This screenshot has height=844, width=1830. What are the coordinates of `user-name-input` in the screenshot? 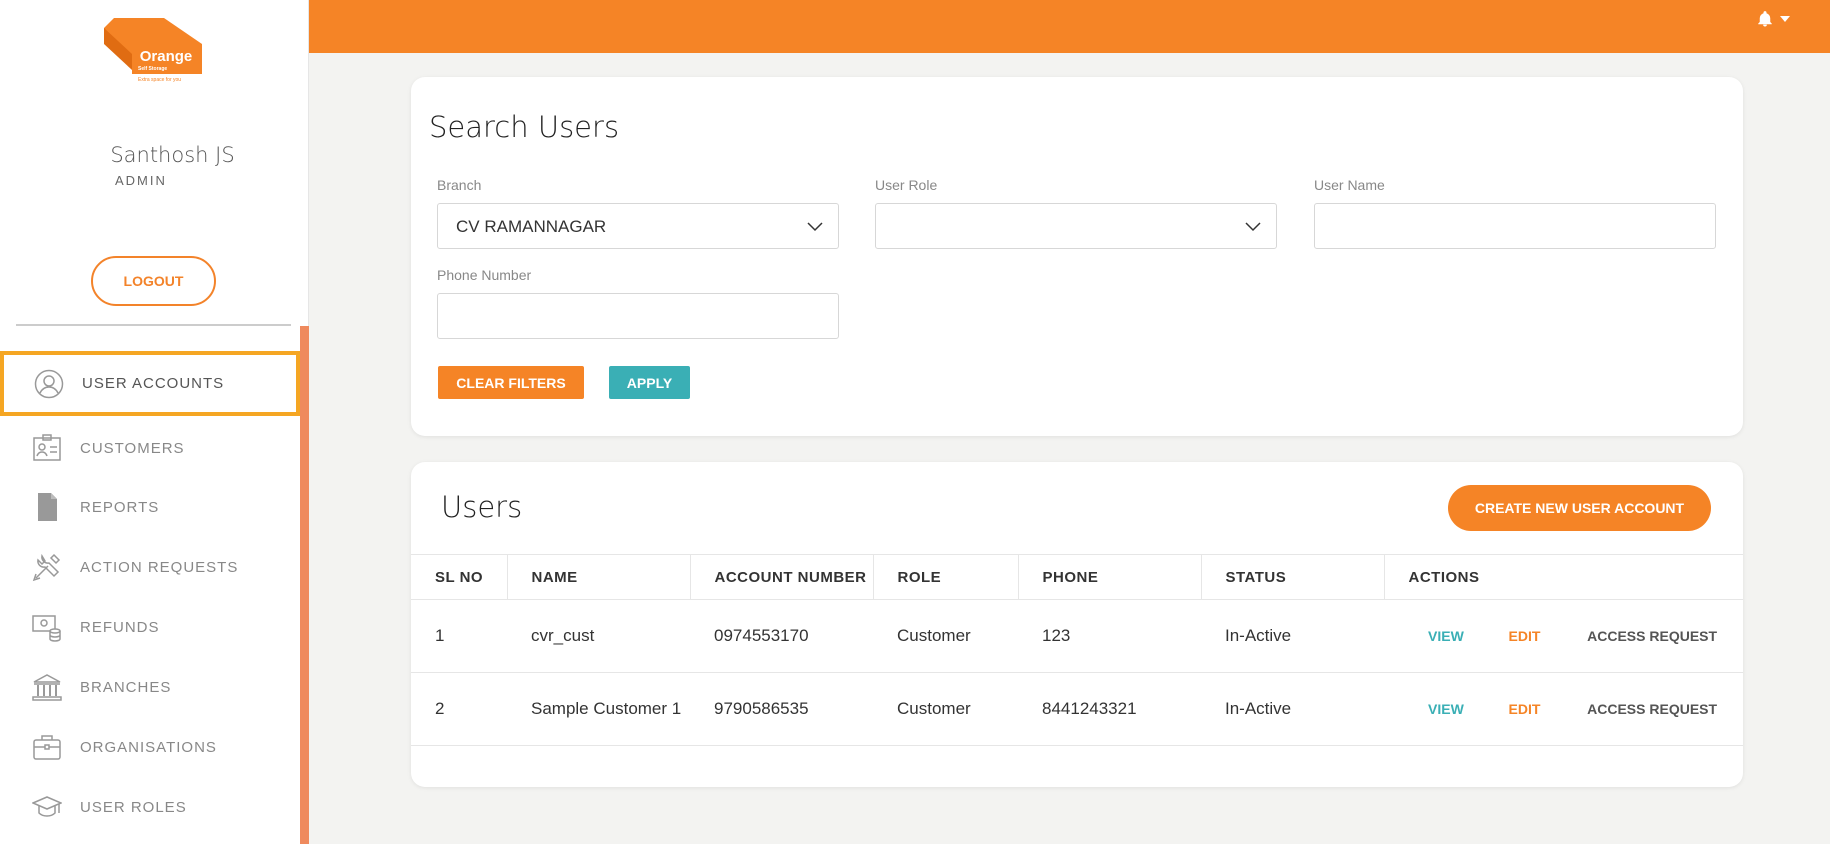 It's located at (1515, 226).